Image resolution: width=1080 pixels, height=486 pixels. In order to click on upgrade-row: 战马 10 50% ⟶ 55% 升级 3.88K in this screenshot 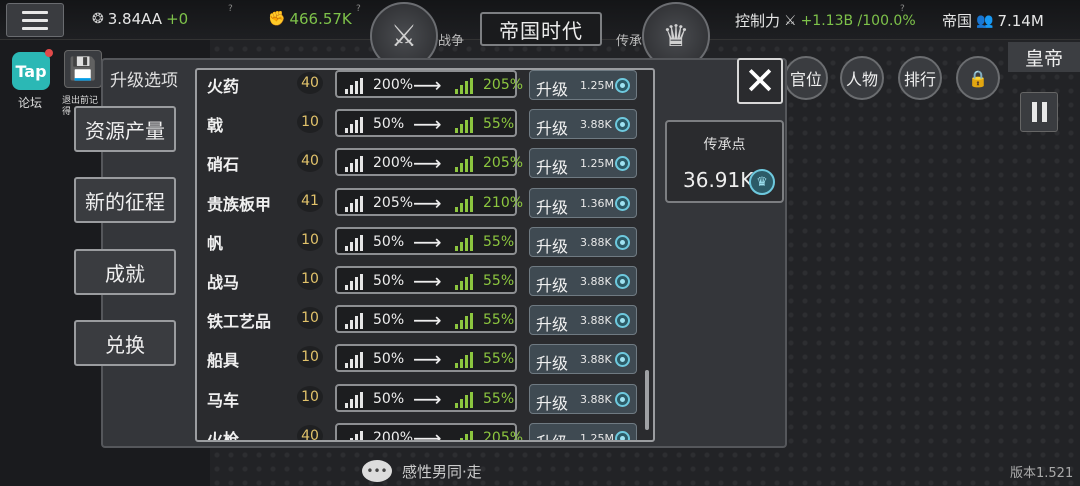, I will do `click(419, 281)`.